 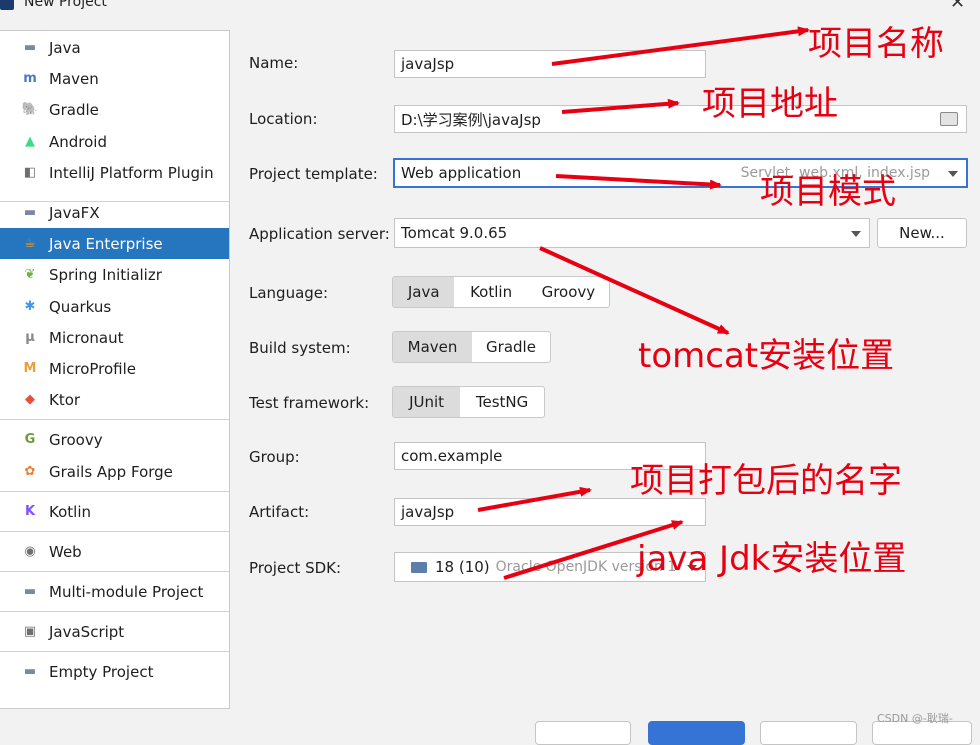 I want to click on build-option-maven: Maven, so click(x=432, y=347).